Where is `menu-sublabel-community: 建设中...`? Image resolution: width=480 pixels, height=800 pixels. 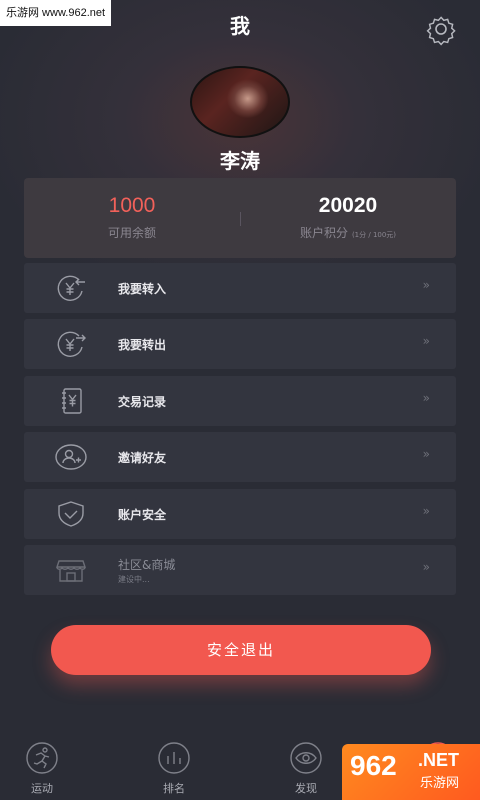 menu-sublabel-community: 建设中... is located at coordinates (134, 579).